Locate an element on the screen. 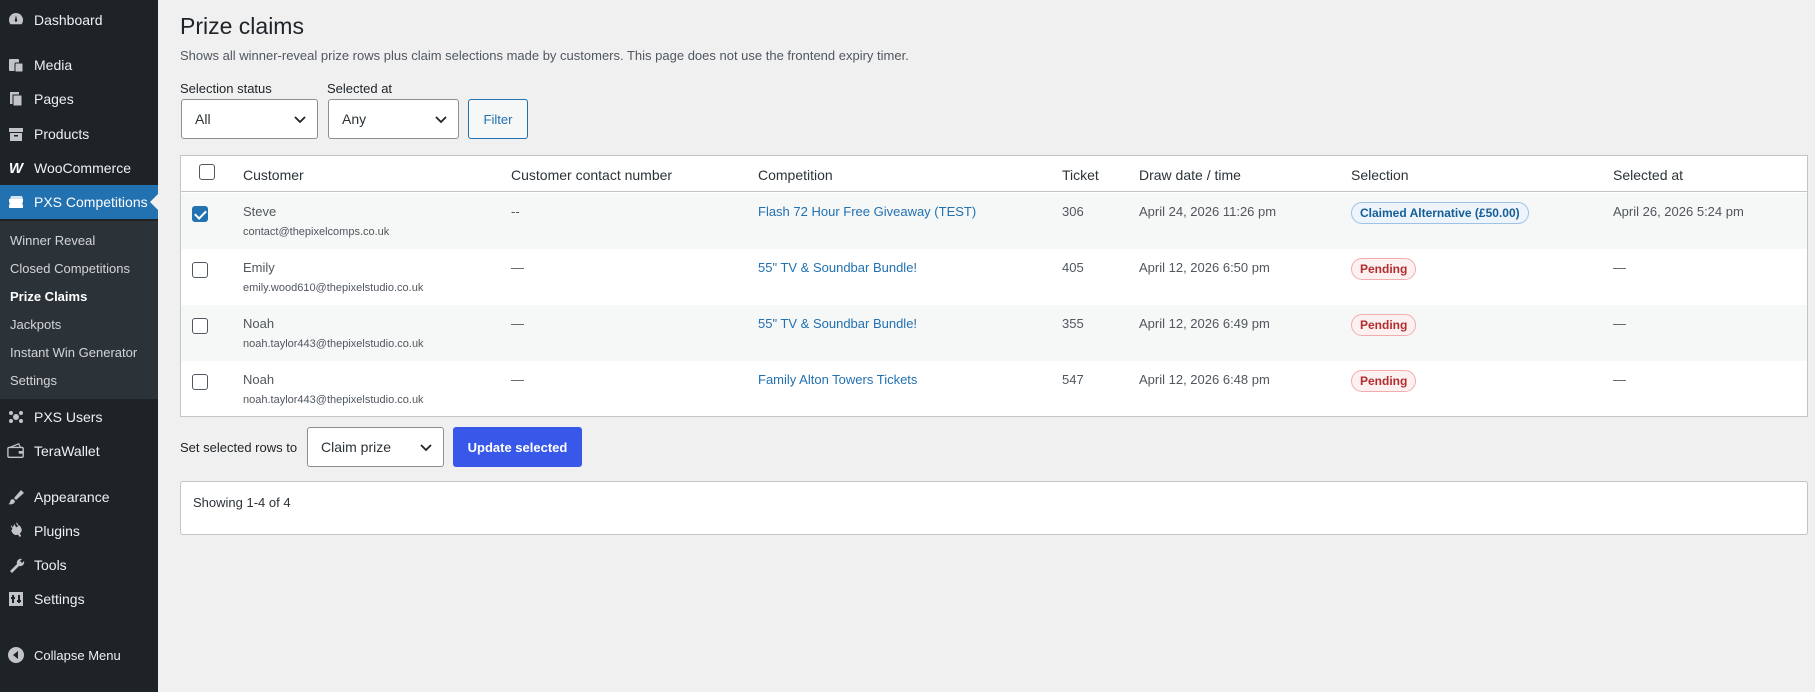 The height and width of the screenshot is (692, 1815). sidebar-item-dashboard: Dashboard is located at coordinates (79, 20).